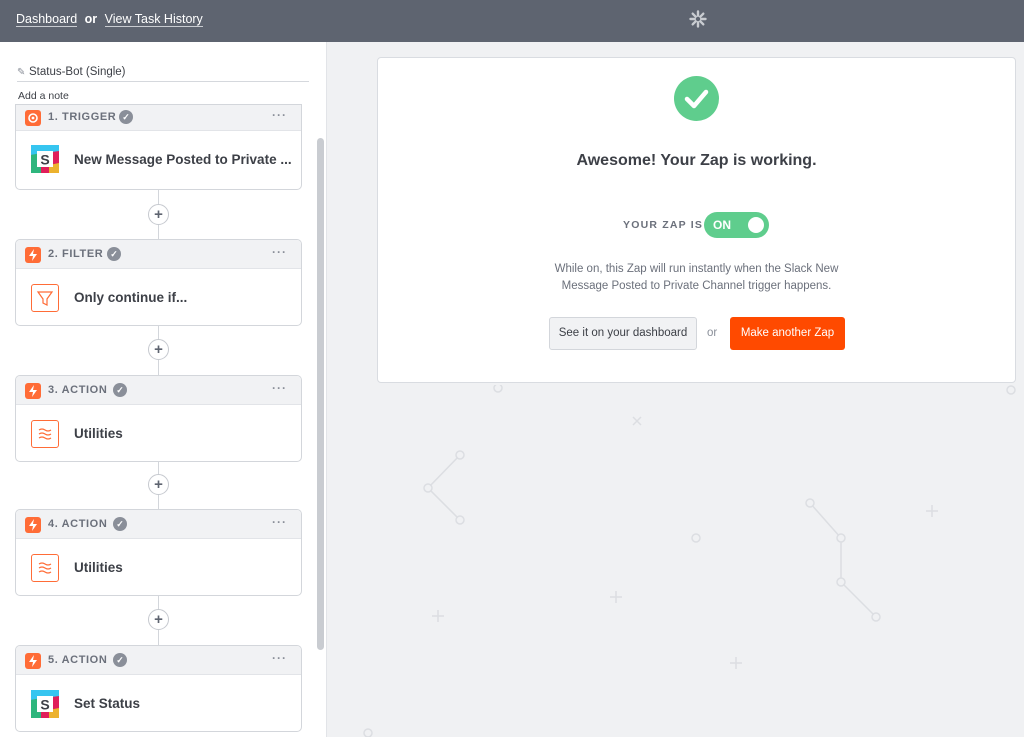 The width and height of the screenshot is (1024, 737). What do you see at coordinates (320, 394) in the screenshot?
I see `sidebar-scrollbar` at bounding box center [320, 394].